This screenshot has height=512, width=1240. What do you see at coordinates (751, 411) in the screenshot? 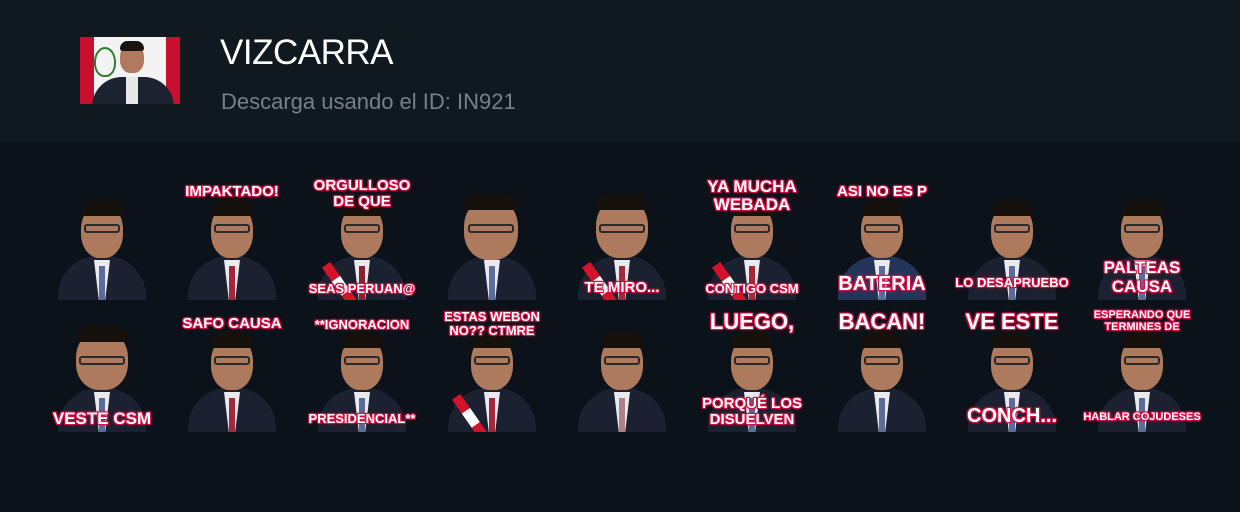
I see `sticker-caption-bottom: PORQUÉ LOS DISUELVEN` at bounding box center [751, 411].